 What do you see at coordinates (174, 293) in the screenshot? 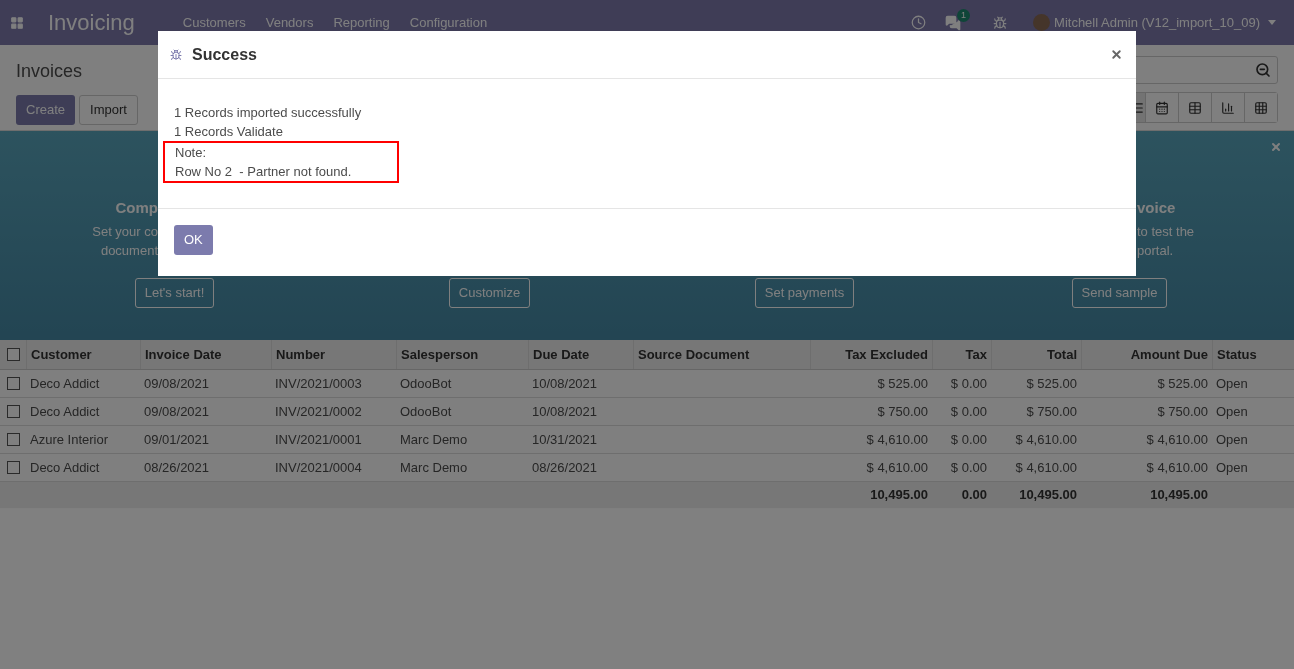
I see `step-button: Let's start!` at bounding box center [174, 293].